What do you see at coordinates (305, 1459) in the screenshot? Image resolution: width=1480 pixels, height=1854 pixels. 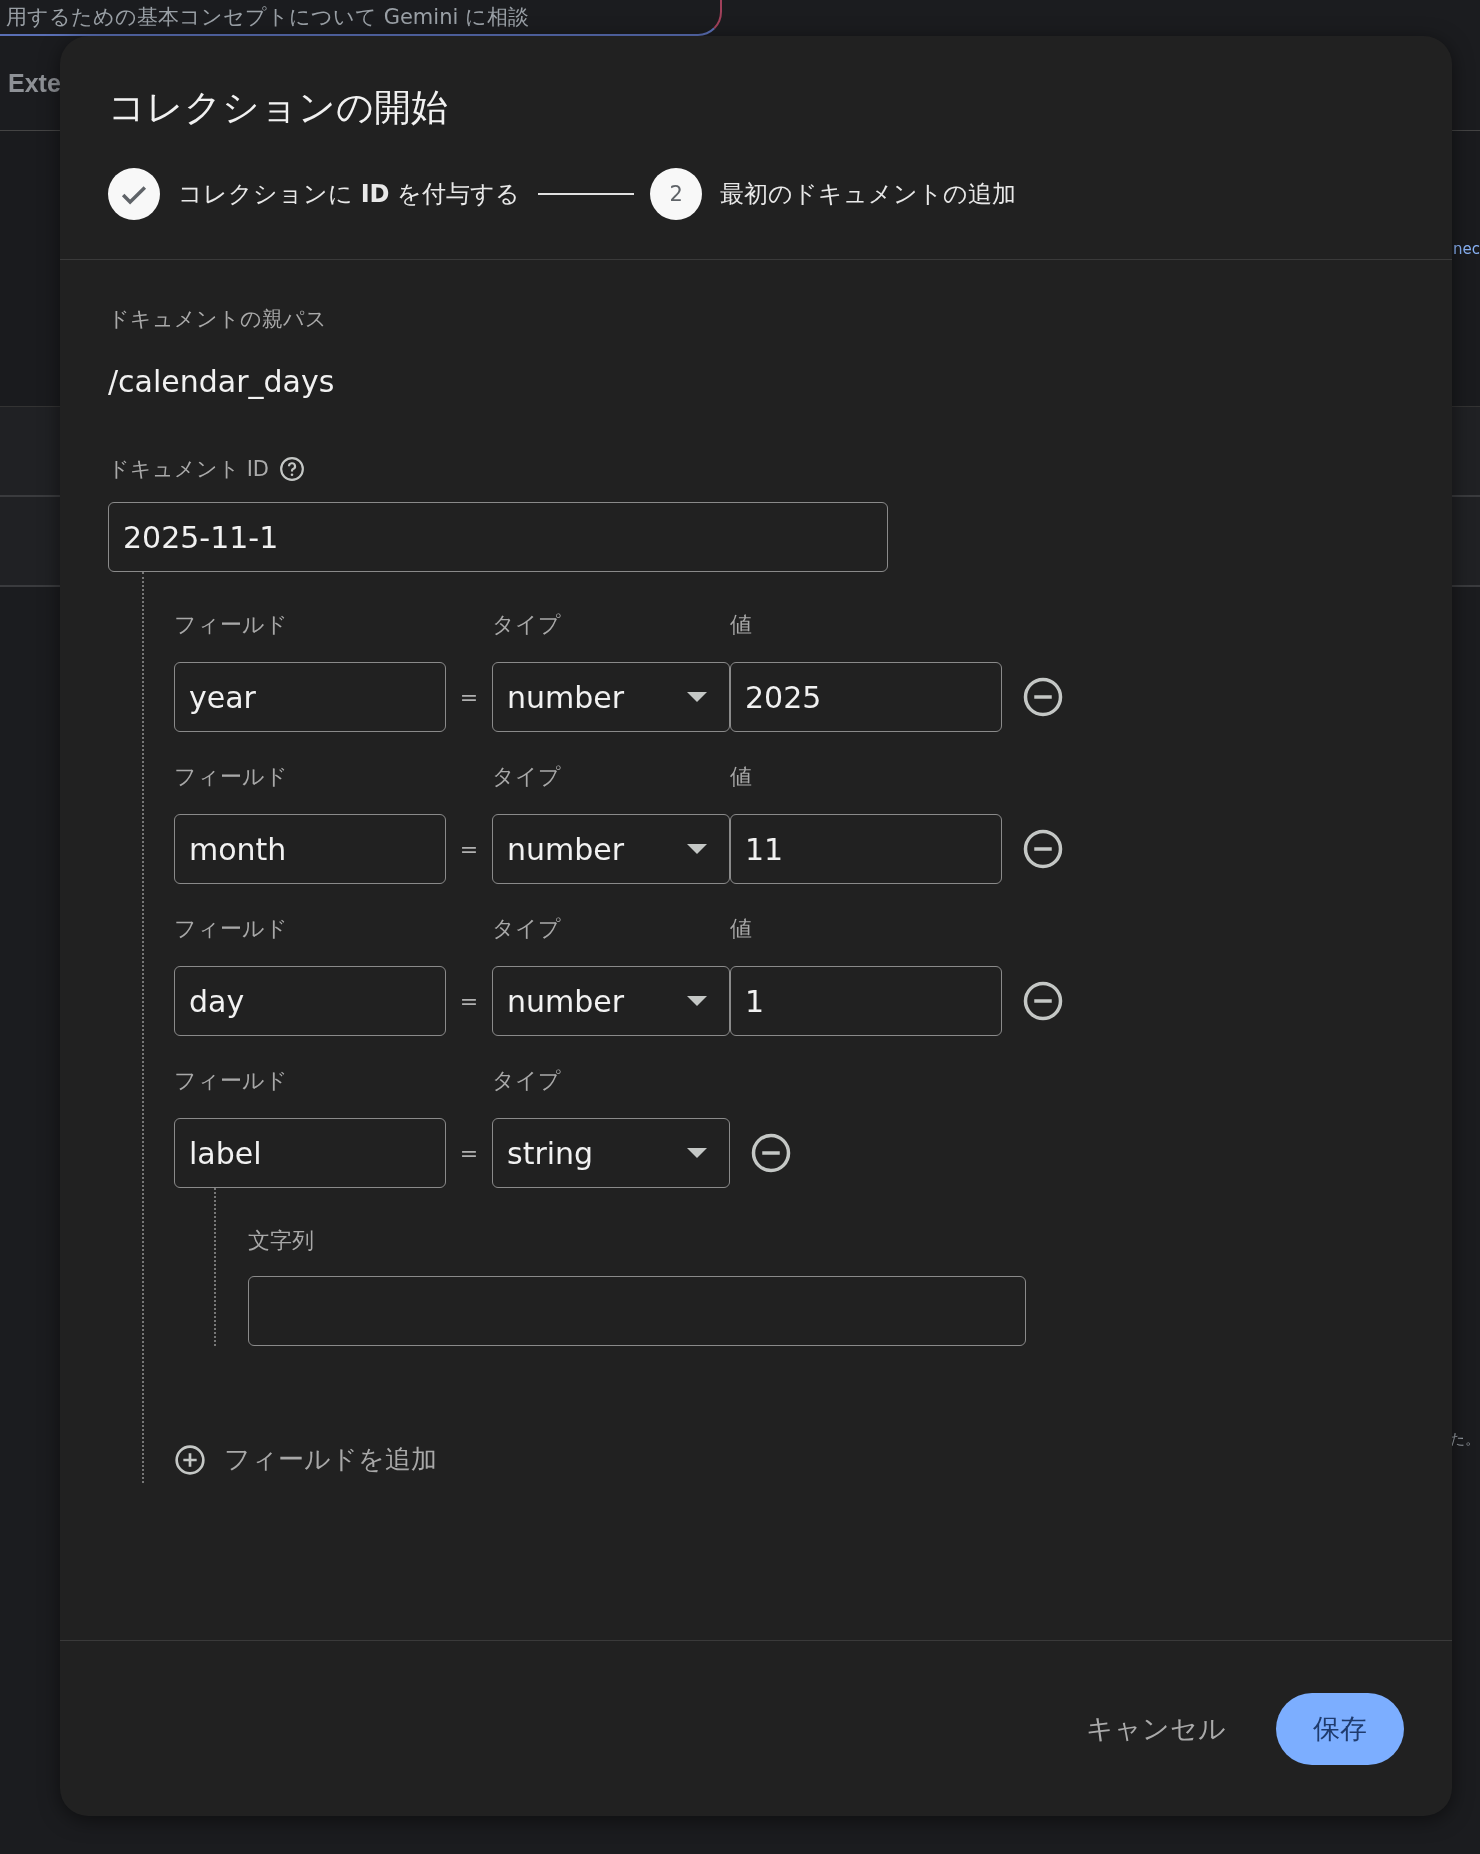 I see `add-field-button: フィールドを追加` at bounding box center [305, 1459].